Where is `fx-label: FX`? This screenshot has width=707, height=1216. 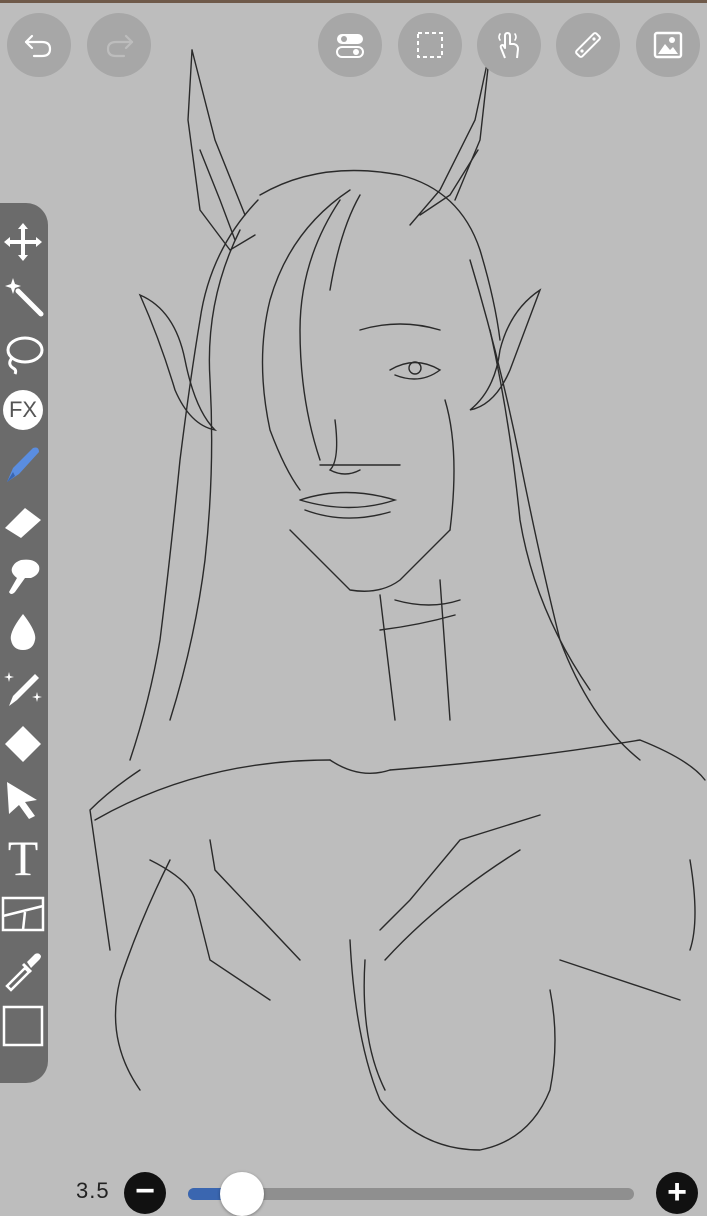
fx-label: FX is located at coordinates (23, 409).